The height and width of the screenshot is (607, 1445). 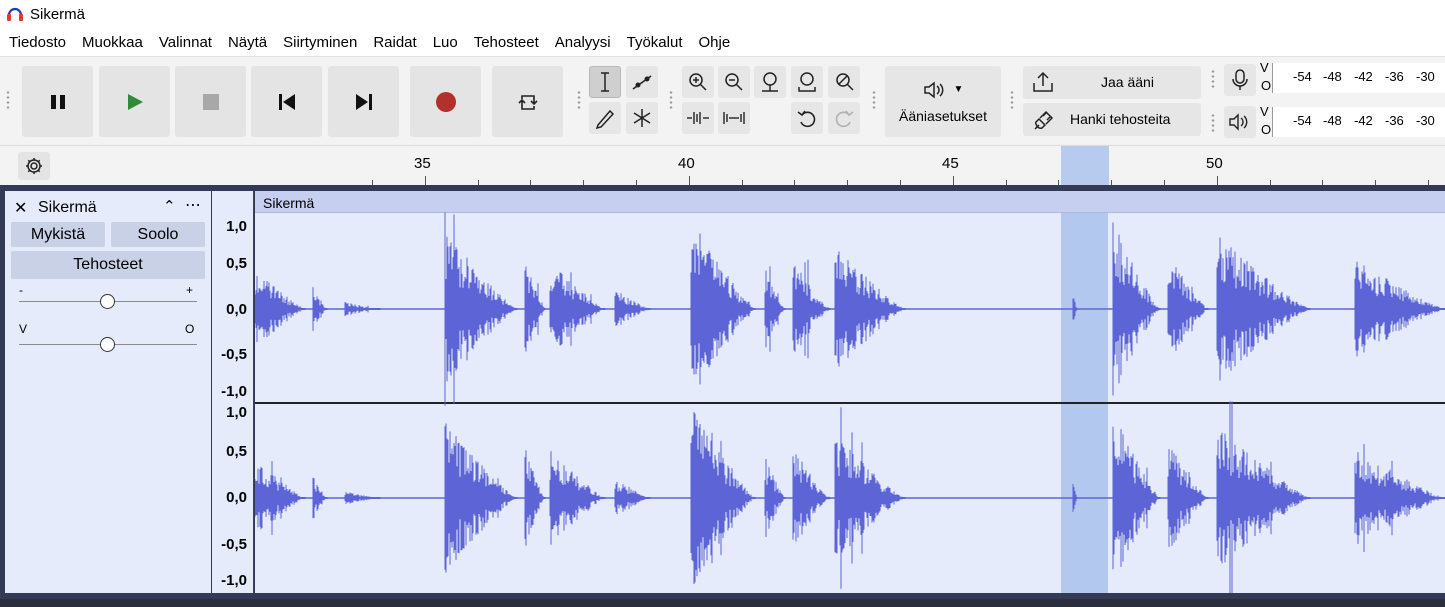 What do you see at coordinates (1302, 120) in the screenshot?
I see `meter-tick-label: -54` at bounding box center [1302, 120].